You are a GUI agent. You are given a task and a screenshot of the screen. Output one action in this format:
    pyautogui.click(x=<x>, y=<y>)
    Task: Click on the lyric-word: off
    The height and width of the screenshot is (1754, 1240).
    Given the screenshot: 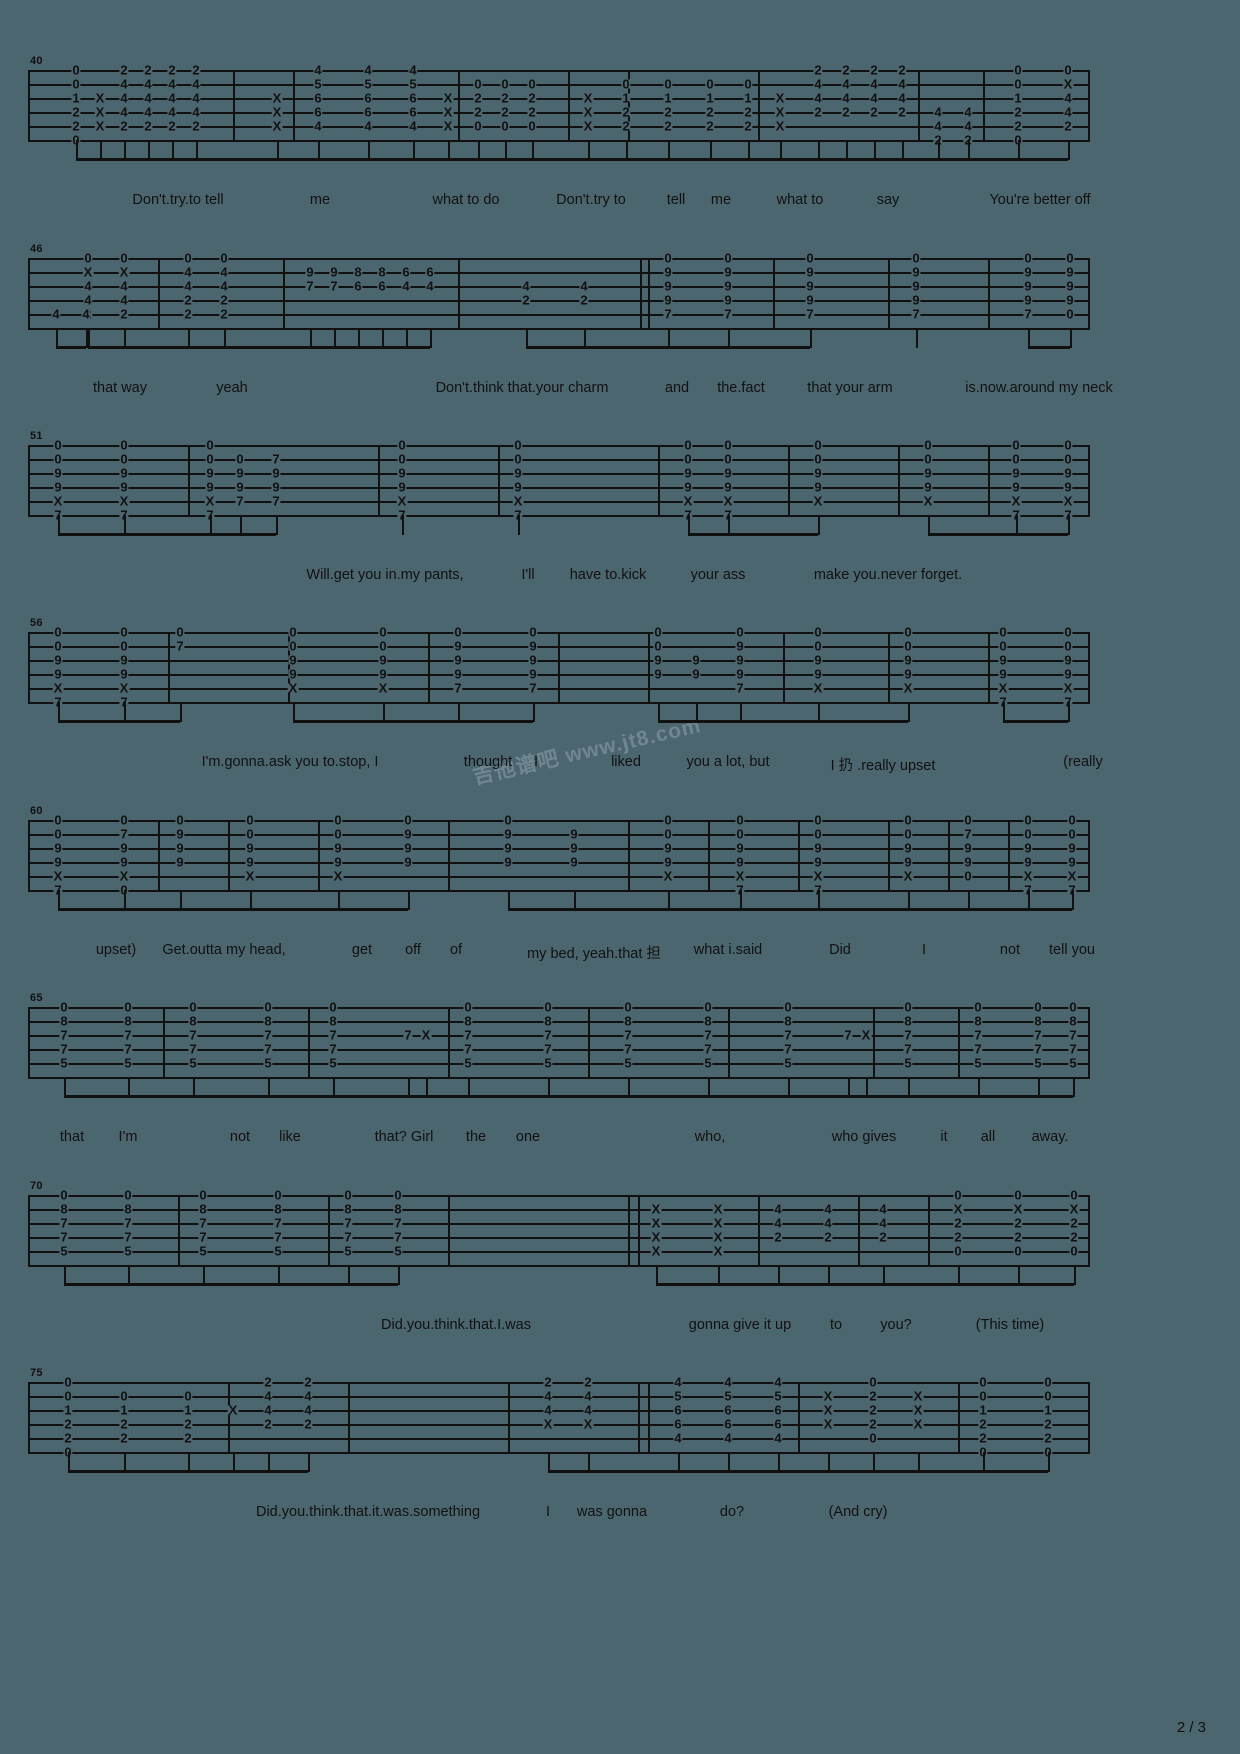 What is the action you would take?
    pyautogui.click(x=413, y=950)
    